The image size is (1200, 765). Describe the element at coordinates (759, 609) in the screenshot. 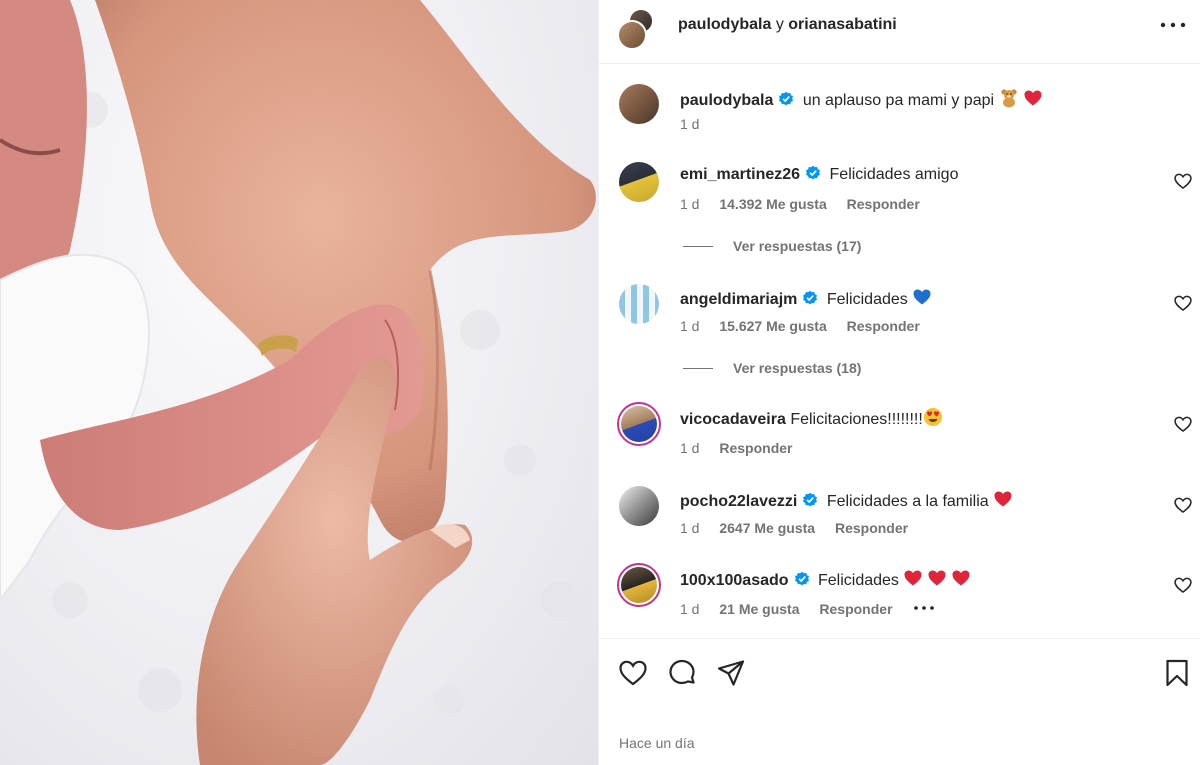

I see `comment-likes: 21 Me gusta` at that location.